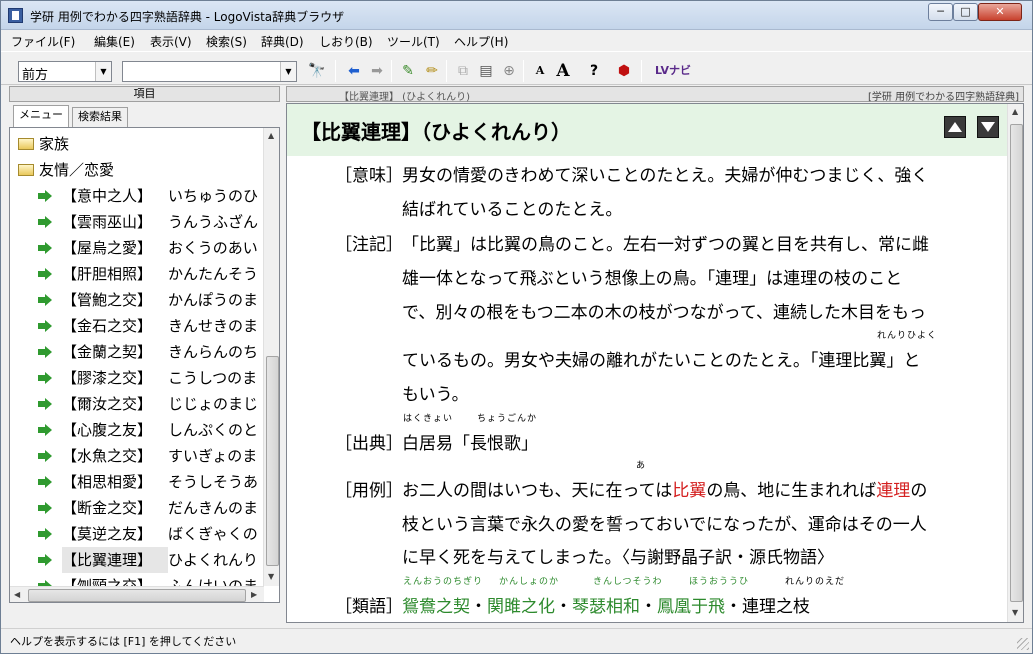 This screenshot has width=1033, height=654. What do you see at coordinates (563, 71) in the screenshot?
I see `font-larger-icon: A` at bounding box center [563, 71].